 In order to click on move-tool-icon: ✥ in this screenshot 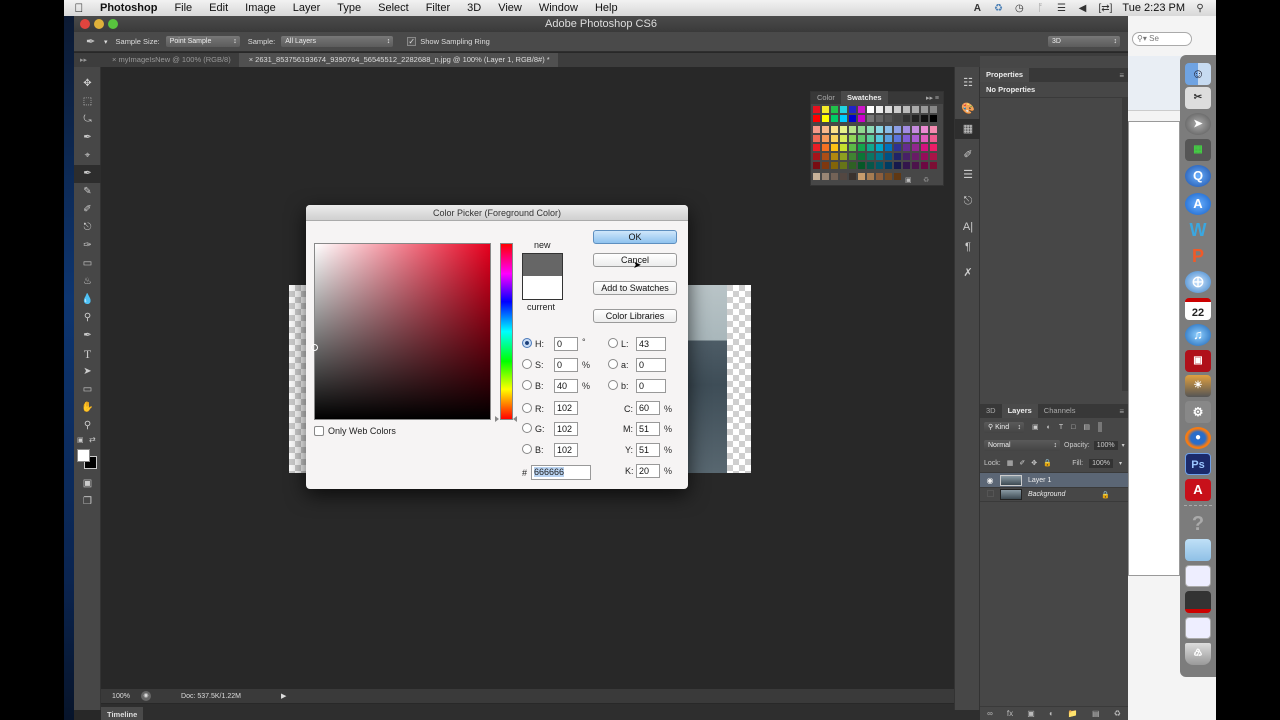, I will do `click(87, 84)`.